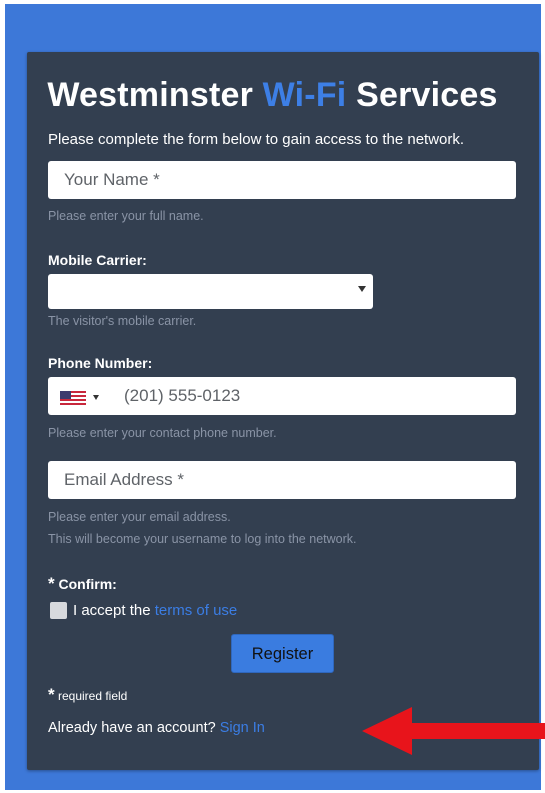 This screenshot has width=545, height=793. What do you see at coordinates (304, 95) in the screenshot?
I see `title-accent: Wi-Fi` at bounding box center [304, 95].